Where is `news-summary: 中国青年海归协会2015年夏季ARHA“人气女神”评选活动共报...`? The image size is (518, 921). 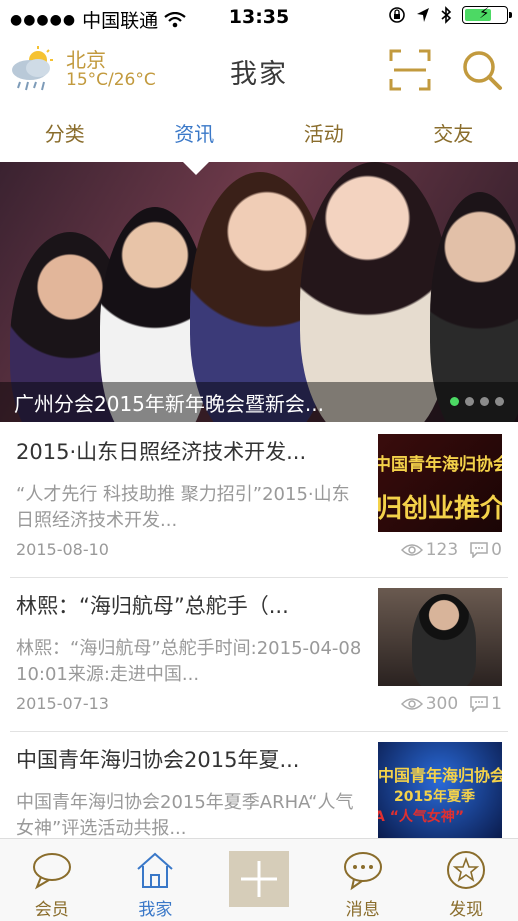
news-summary: 中国青年海归协会2015年夏季ARHA“人气女神”评选活动共报... is located at coordinates (191, 814).